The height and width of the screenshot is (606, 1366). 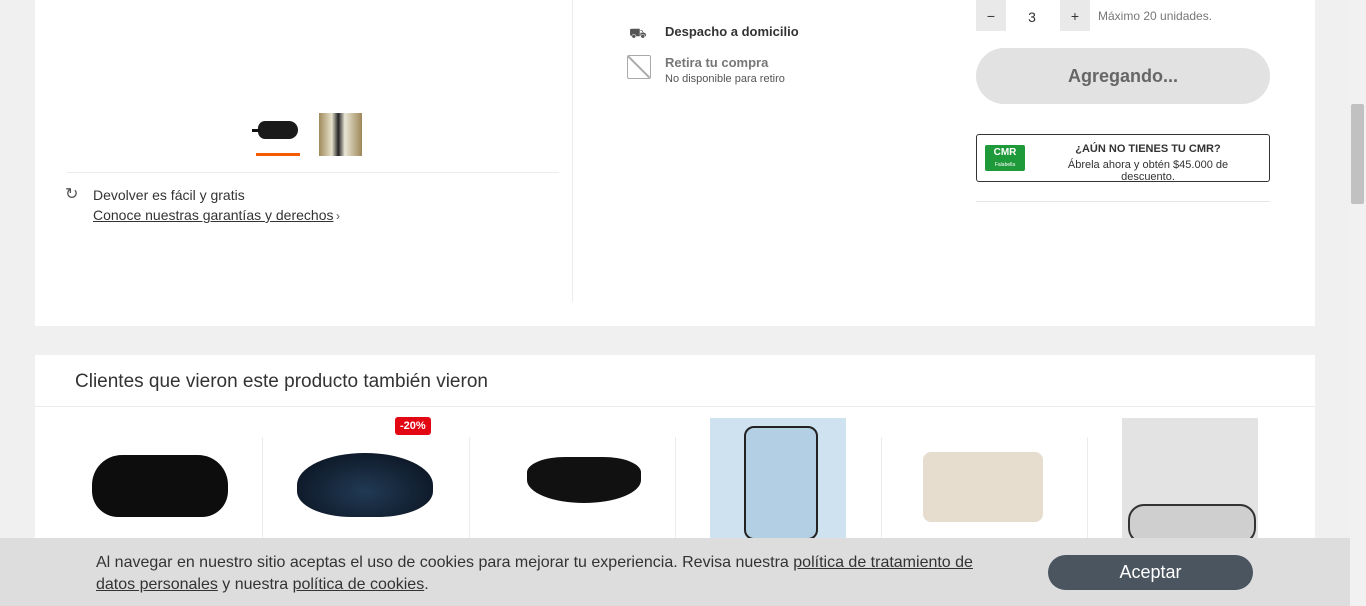 What do you see at coordinates (413, 426) in the screenshot?
I see `discount-badge: -20%` at bounding box center [413, 426].